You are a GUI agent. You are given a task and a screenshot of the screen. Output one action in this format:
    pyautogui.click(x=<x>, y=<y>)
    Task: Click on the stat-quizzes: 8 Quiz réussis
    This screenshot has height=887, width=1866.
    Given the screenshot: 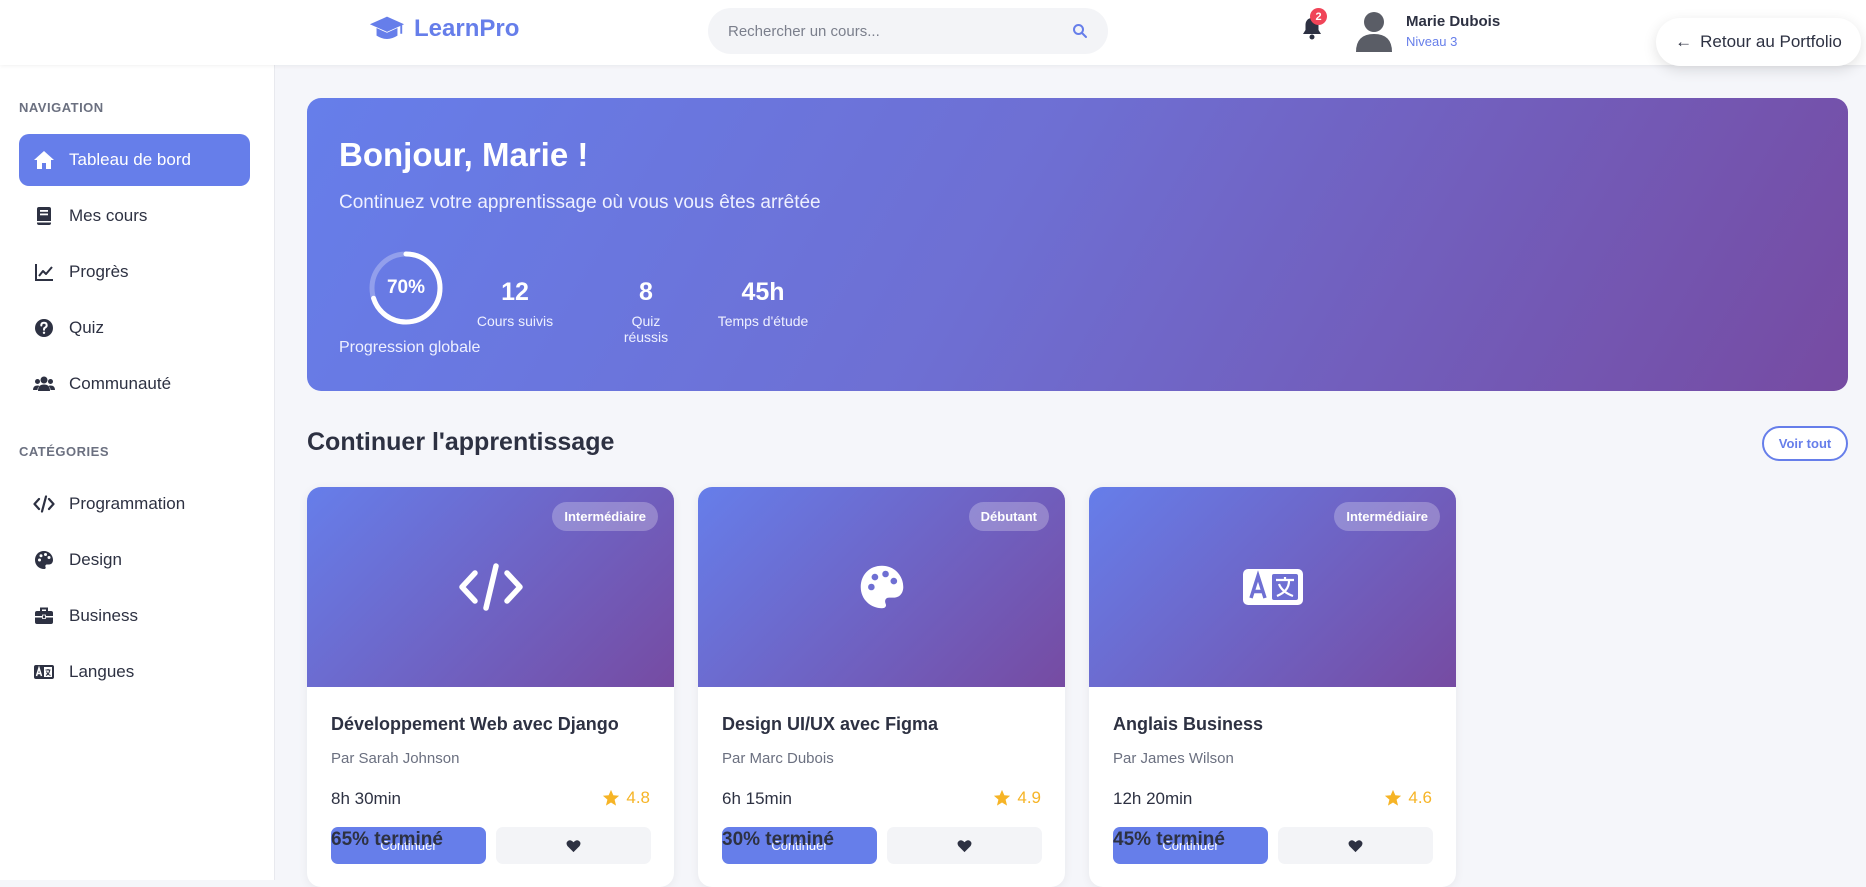 What is the action you would take?
    pyautogui.click(x=646, y=311)
    